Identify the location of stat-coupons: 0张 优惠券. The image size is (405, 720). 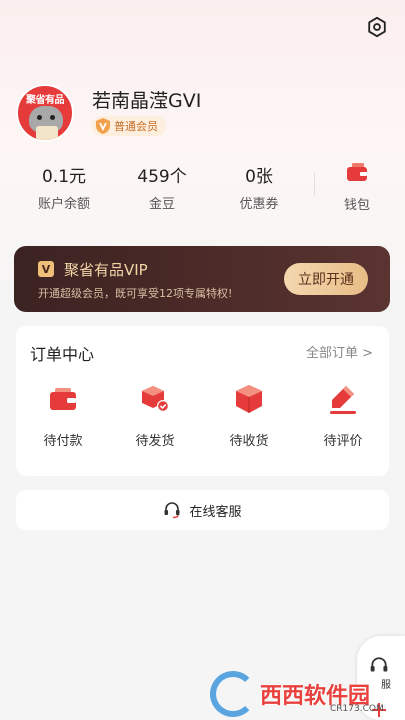
(259, 187).